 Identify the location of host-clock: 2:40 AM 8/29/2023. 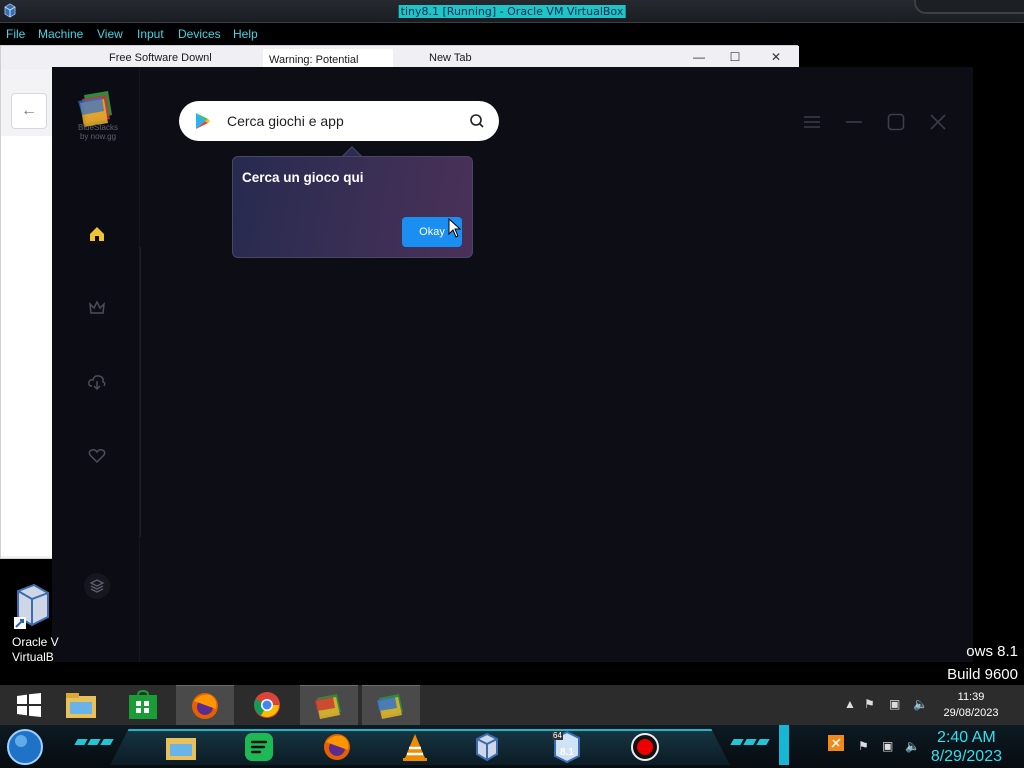
(966, 747).